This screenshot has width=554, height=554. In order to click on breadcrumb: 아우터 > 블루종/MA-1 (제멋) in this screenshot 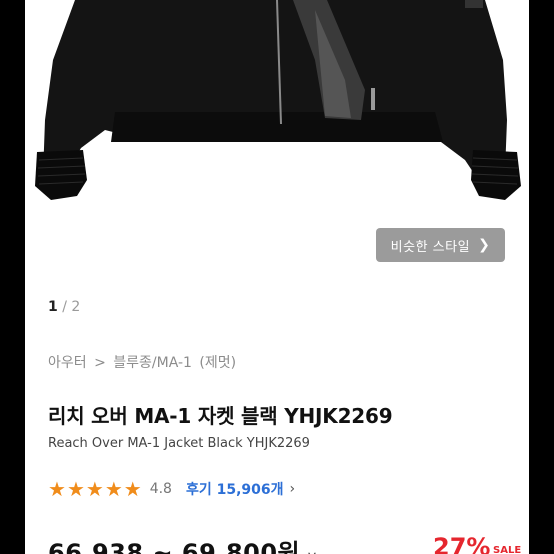, I will do `click(143, 362)`.